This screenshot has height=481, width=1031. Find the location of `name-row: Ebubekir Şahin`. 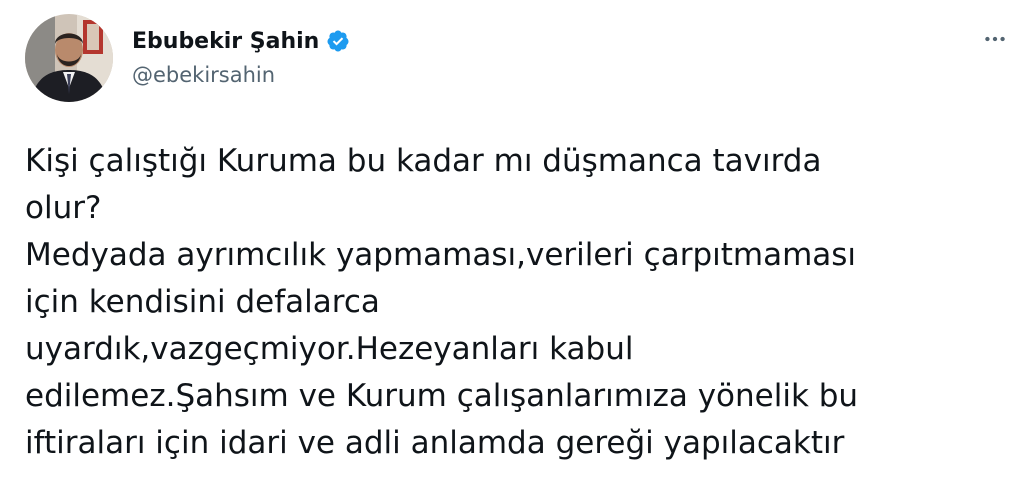

name-row: Ebubekir Şahin is located at coordinates (241, 41).